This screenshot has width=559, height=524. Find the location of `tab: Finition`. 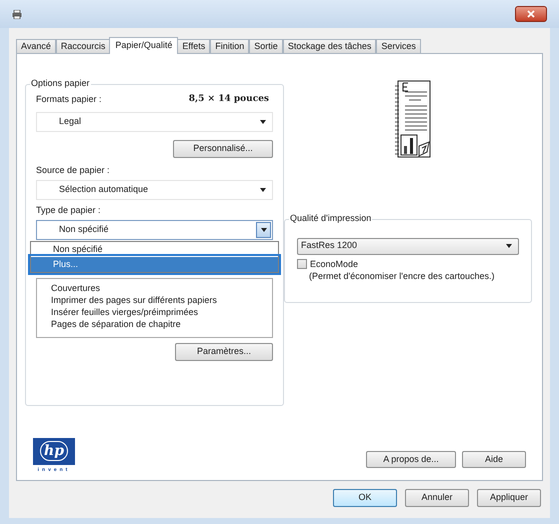

tab: Finition is located at coordinates (230, 46).